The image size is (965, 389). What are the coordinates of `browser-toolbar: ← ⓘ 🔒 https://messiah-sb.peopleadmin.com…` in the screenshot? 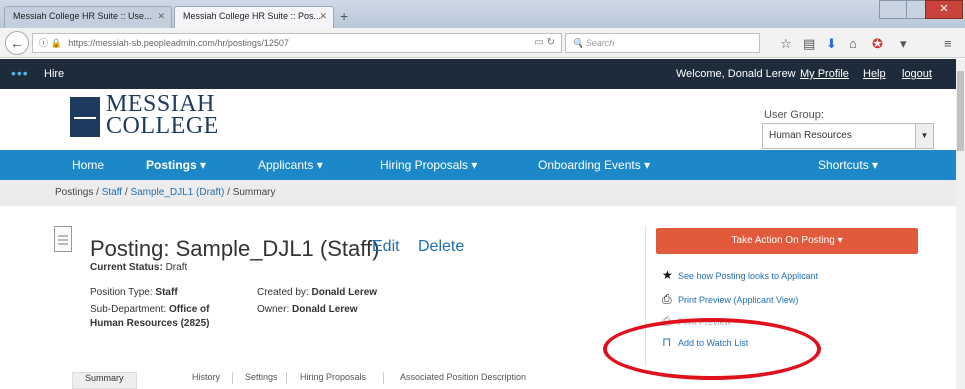 It's located at (482, 43).